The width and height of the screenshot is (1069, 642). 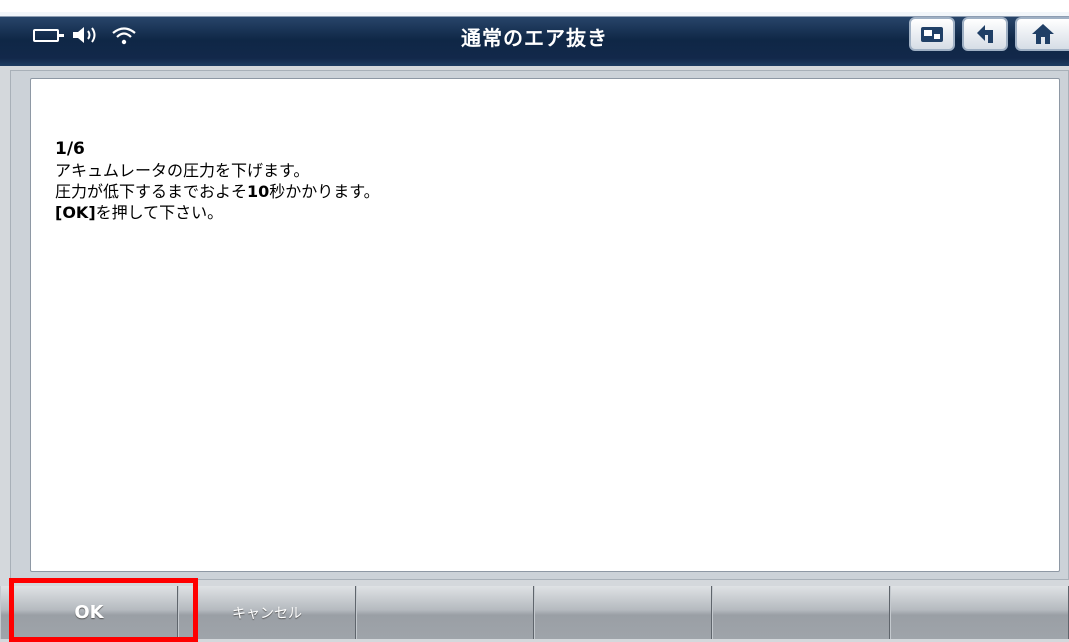 I want to click on home-button, so click(x=1042, y=34).